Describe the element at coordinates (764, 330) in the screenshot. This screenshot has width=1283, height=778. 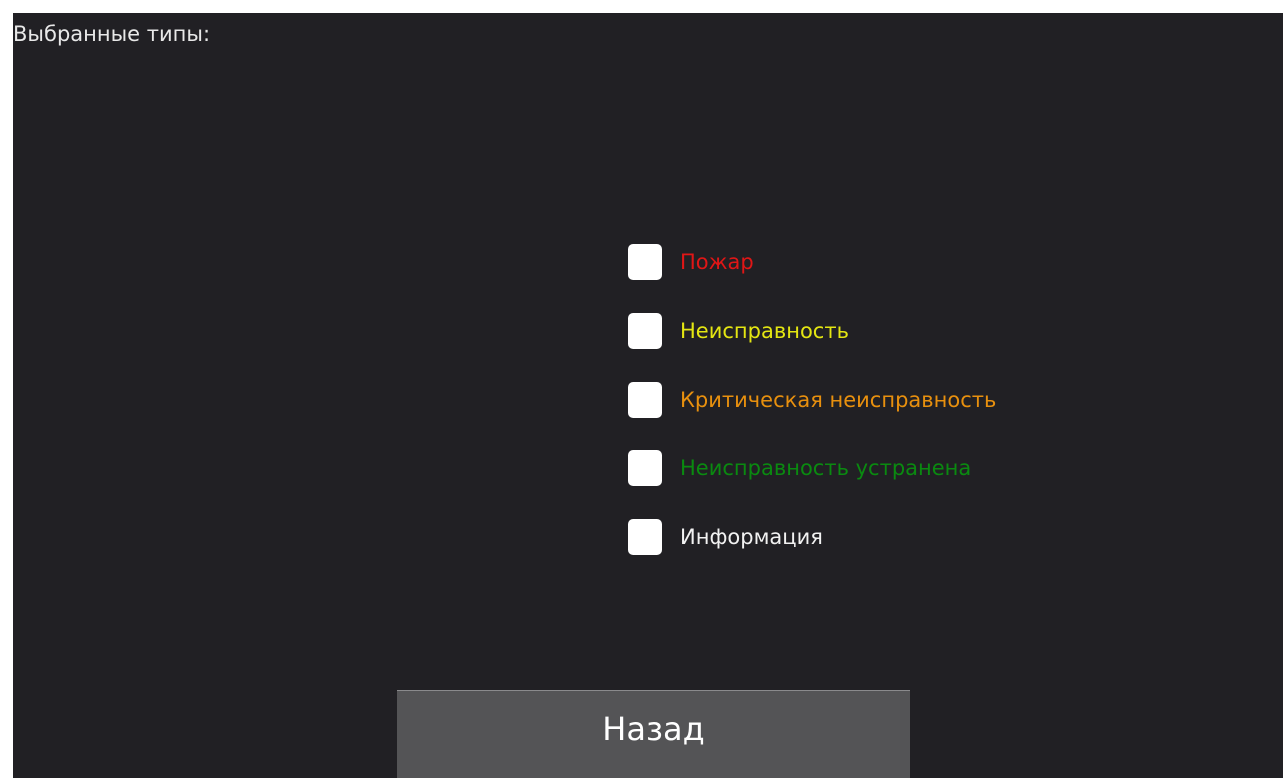
I see `type-label-malfunction: Неисправность` at that location.